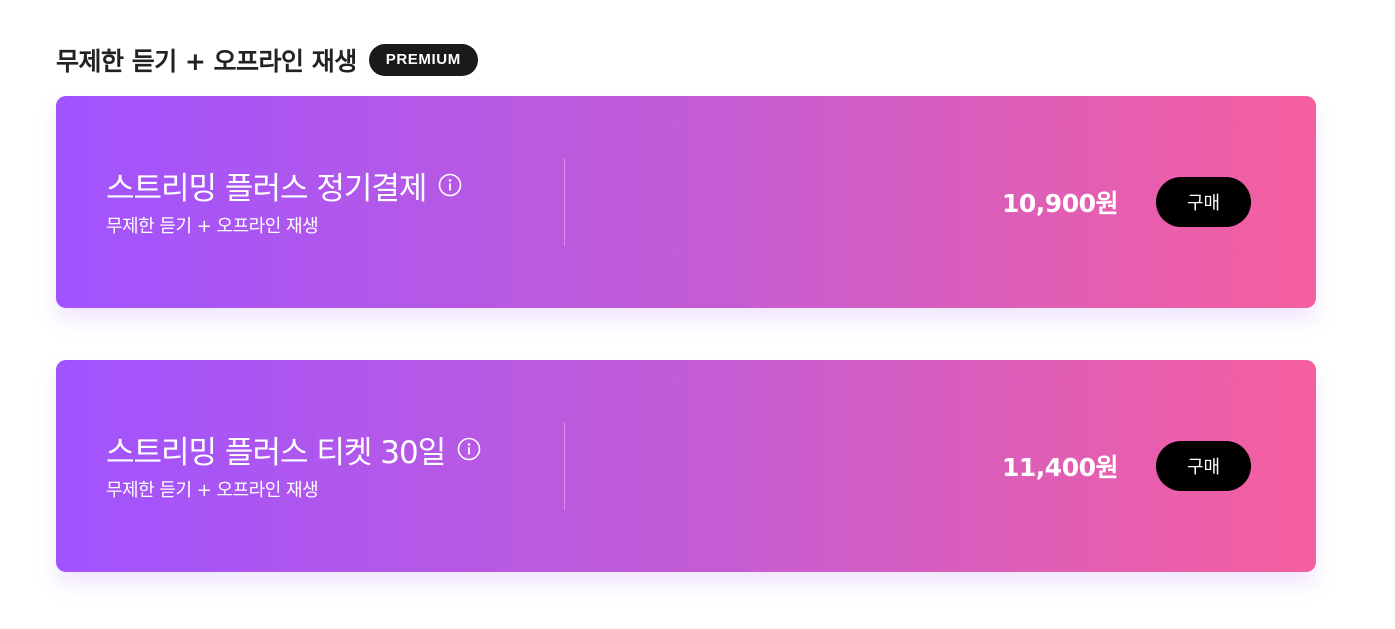 The height and width of the screenshot is (629, 1395). I want to click on plan-info: 스트리밍 플러스 정기결제 무제한 듣기 + 오프라인 재생, so click(284, 201).